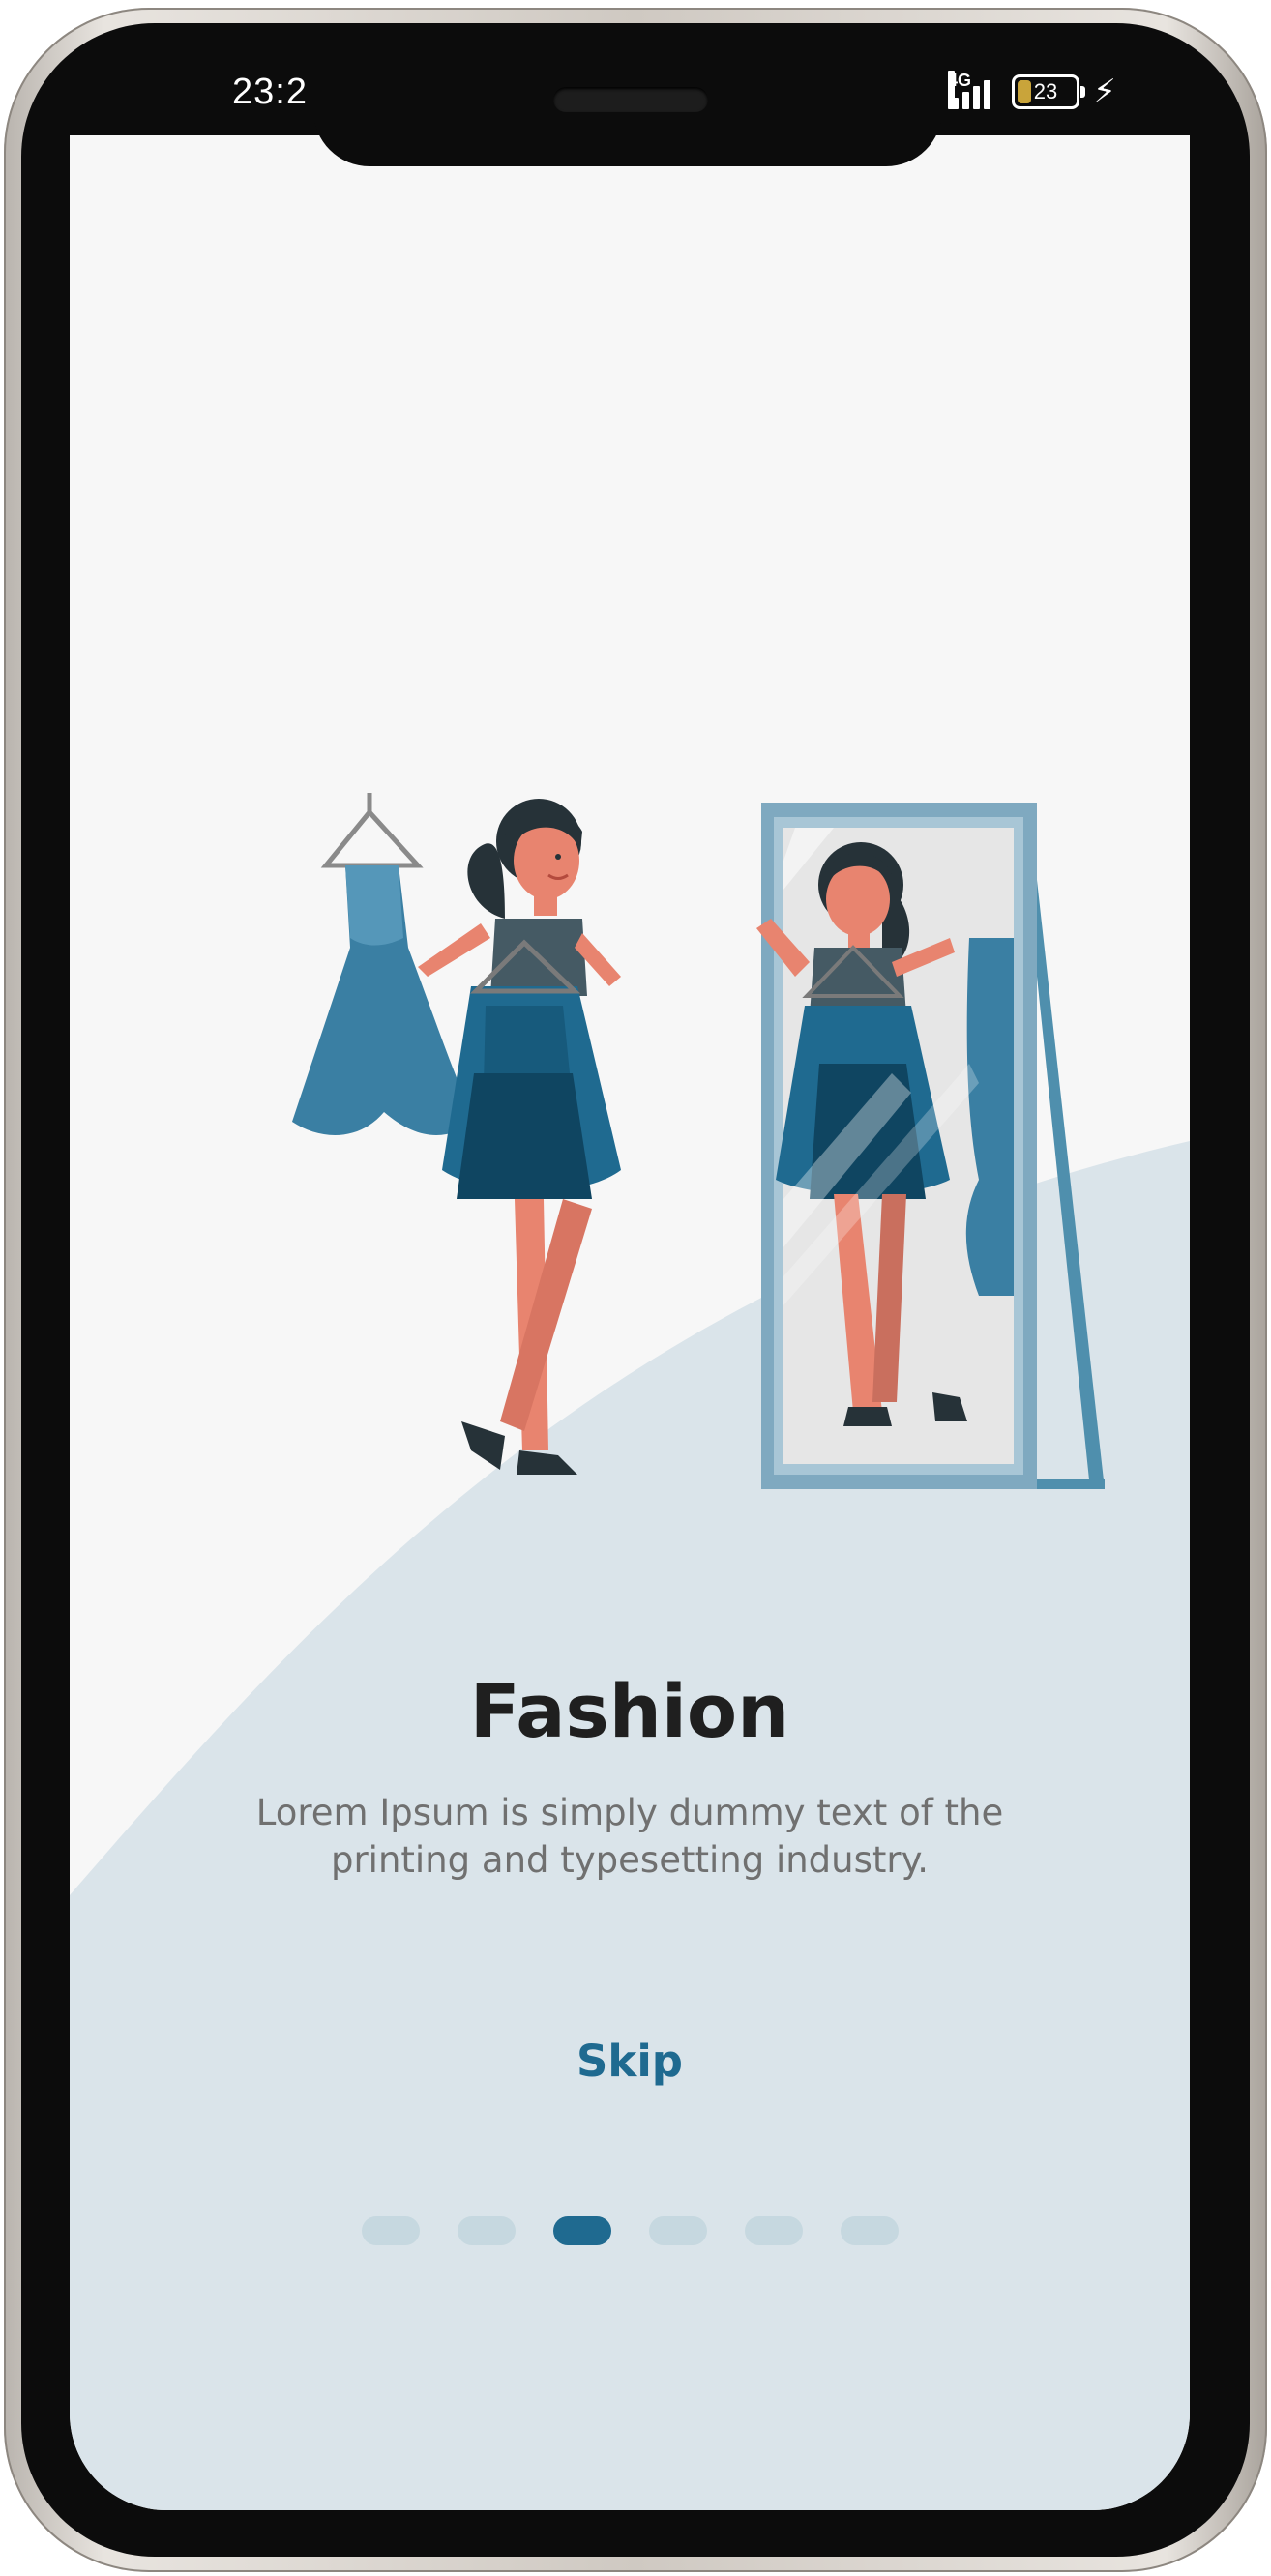 The height and width of the screenshot is (2576, 1271). I want to click on speaker-grille, so click(631, 99).